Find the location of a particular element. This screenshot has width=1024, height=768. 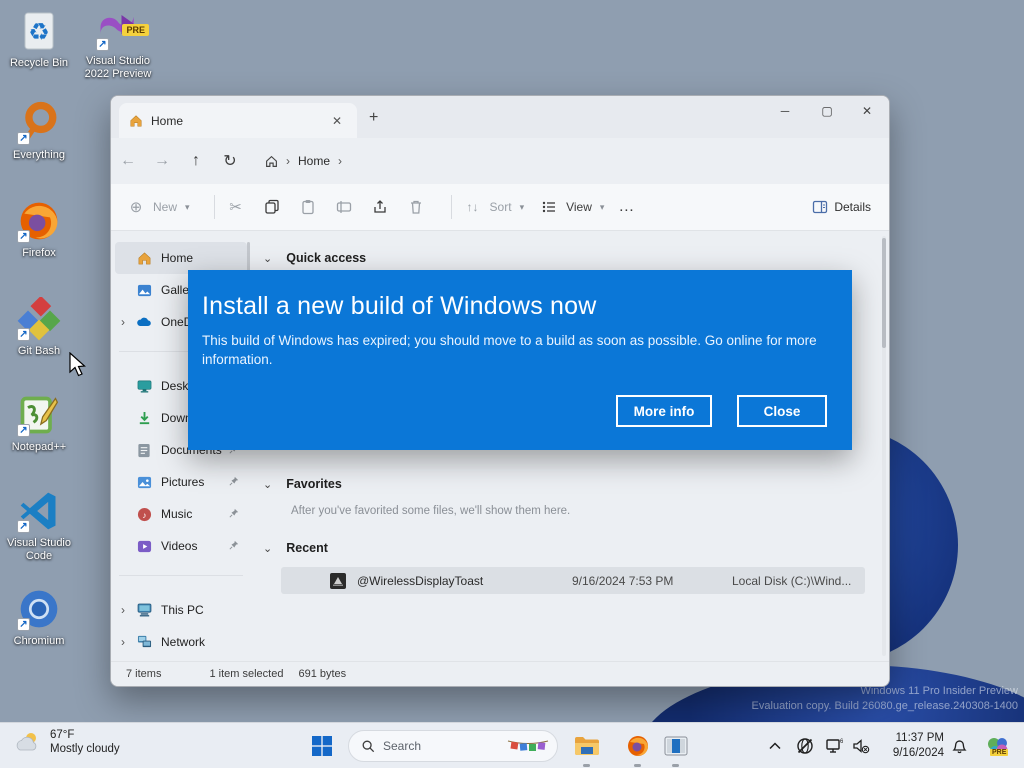

desktop-icon-notepad-plus-plus: ↗ Notepad++ is located at coordinates (39, 423).